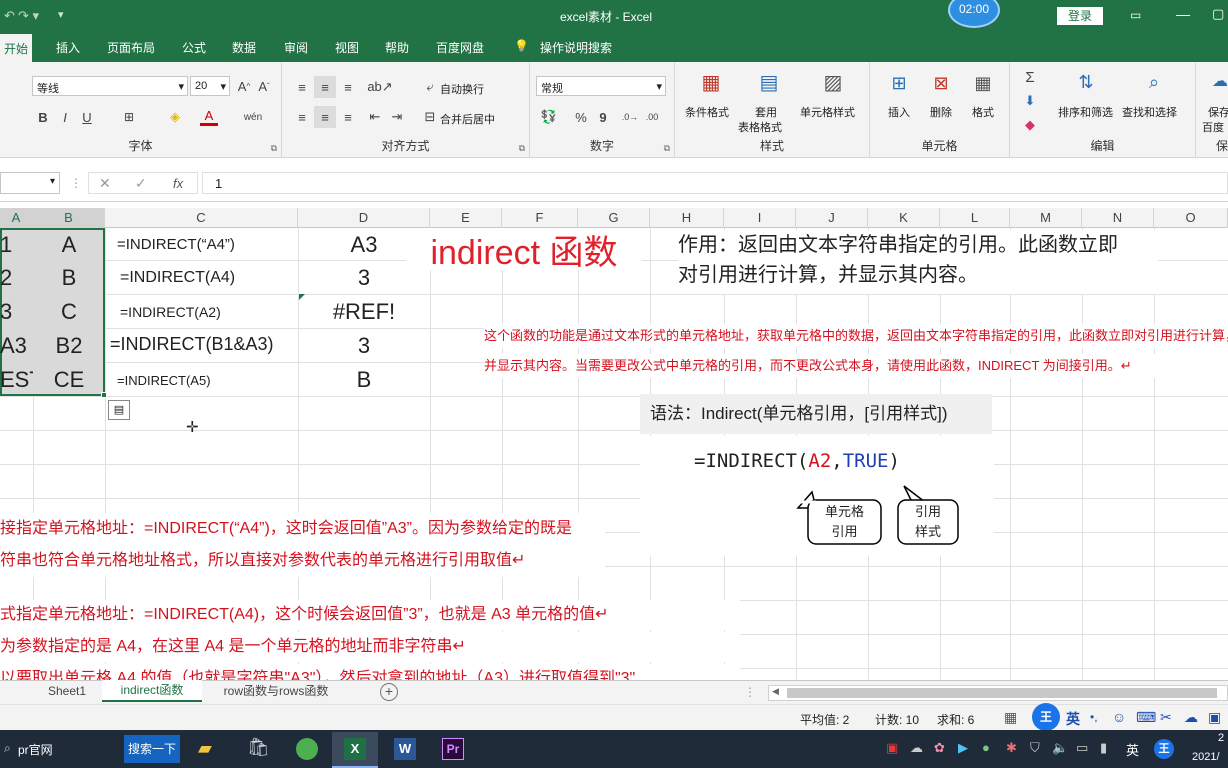 This screenshot has height=768, width=1228. I want to click on sheet-tab-row: row函数与rows函数, so click(276, 692).